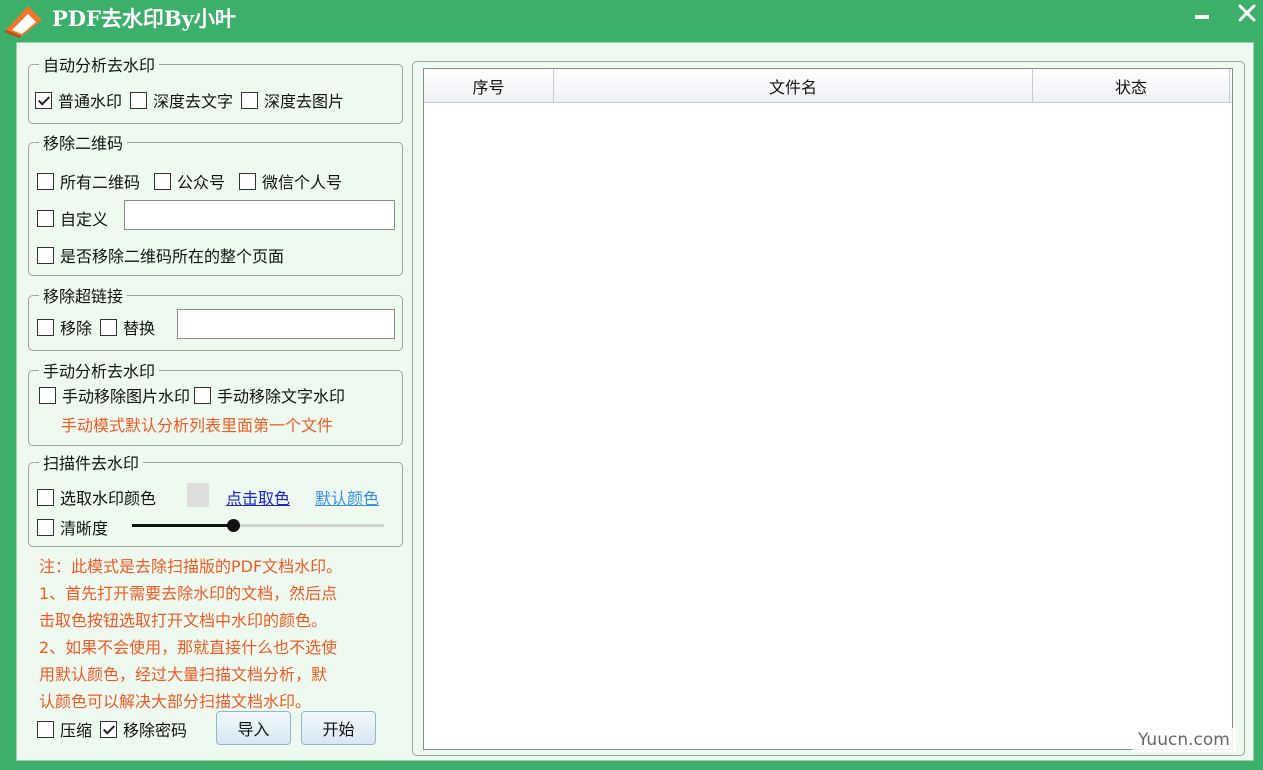 The image size is (1263, 770). I want to click on manual-image-label: 手动移除图片水印, so click(126, 396).